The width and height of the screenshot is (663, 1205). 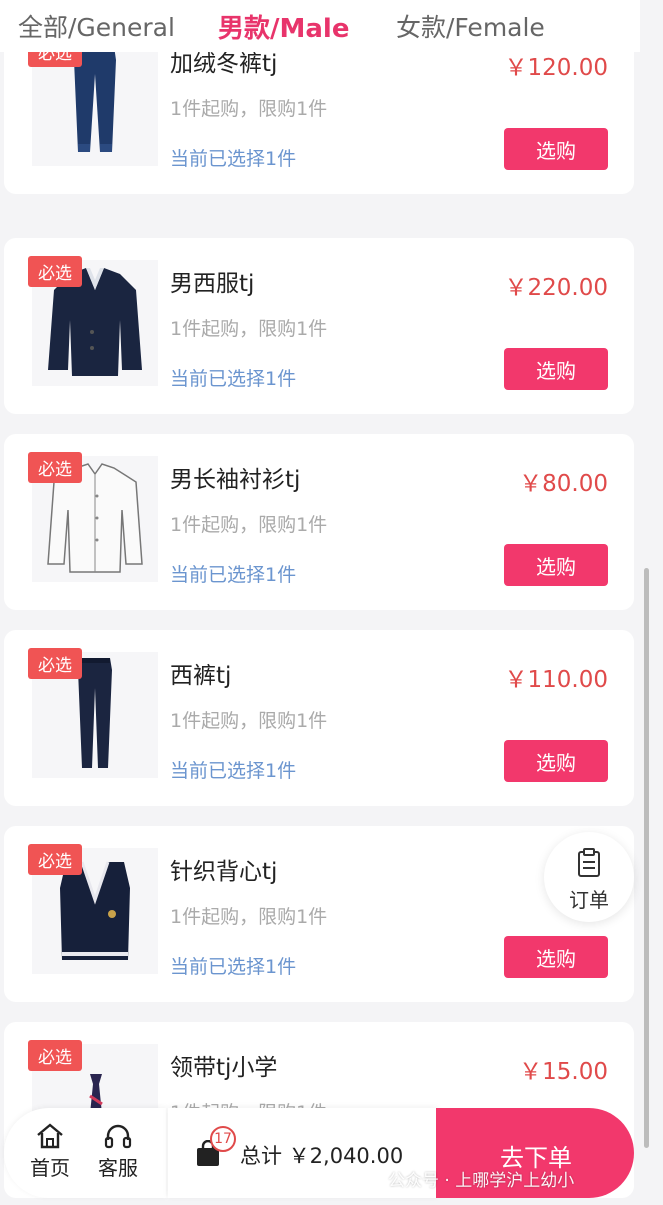 I want to click on product-price: ￥120.00, so click(x=556, y=68).